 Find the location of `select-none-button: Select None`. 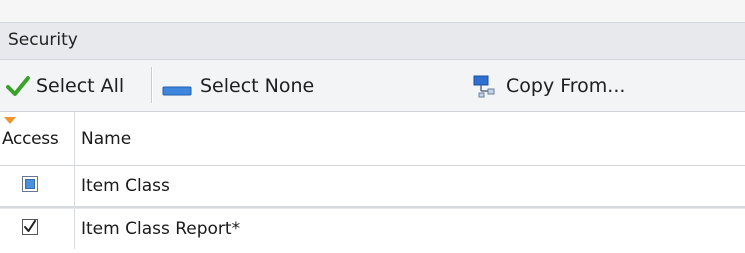

select-none-button: Select None is located at coordinates (238, 86).